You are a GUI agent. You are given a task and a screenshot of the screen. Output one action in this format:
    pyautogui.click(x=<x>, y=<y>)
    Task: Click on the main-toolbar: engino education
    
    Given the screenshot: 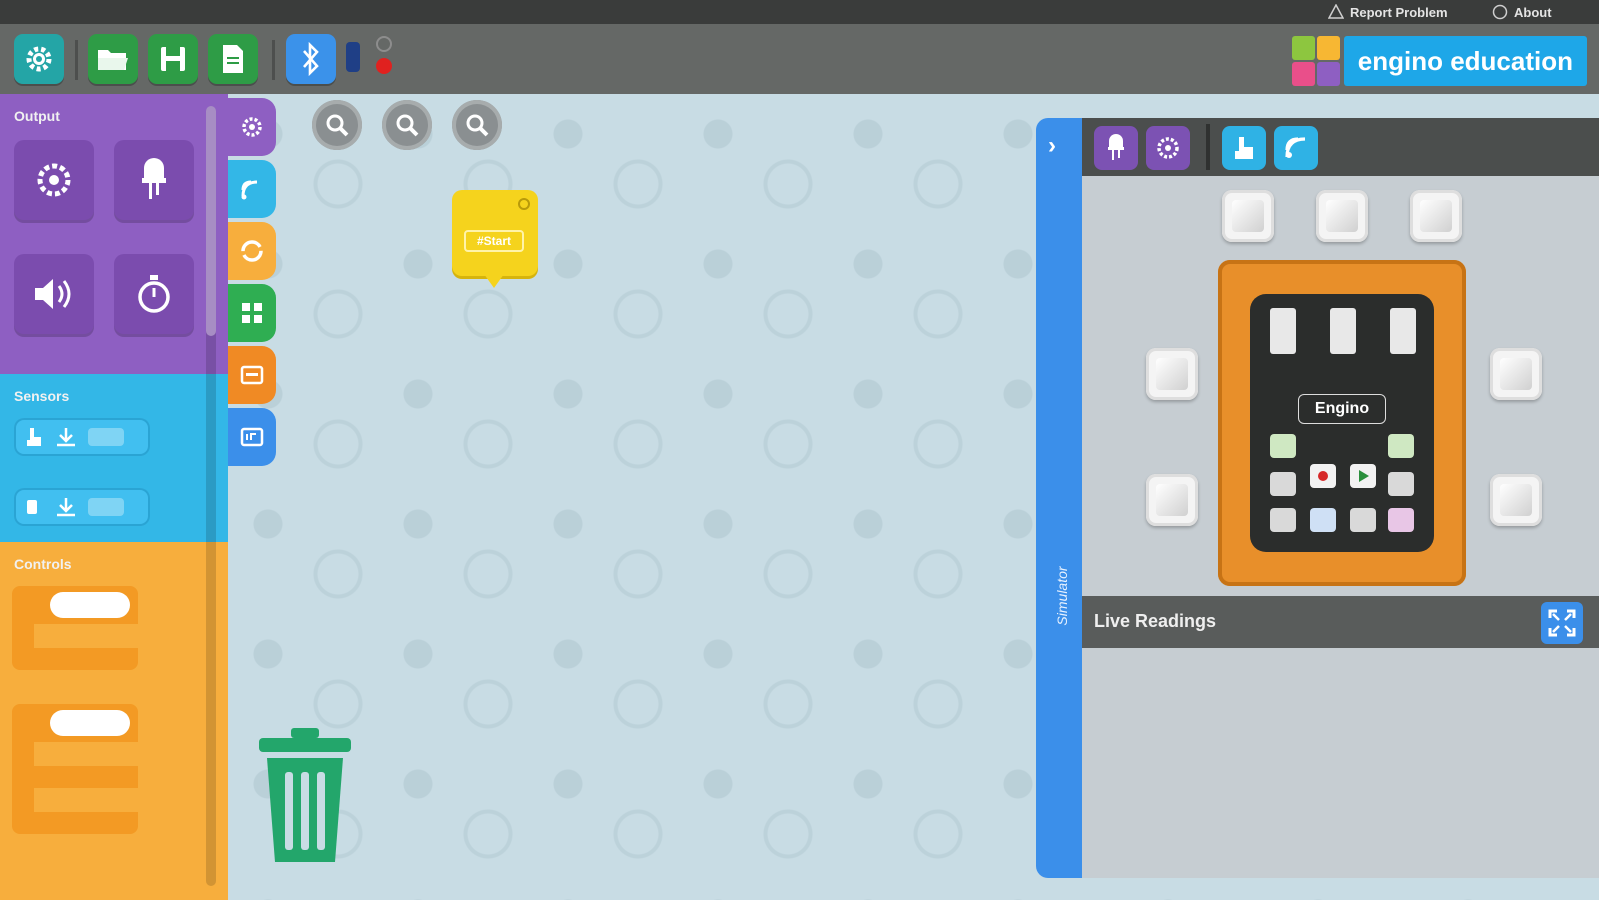 What is the action you would take?
    pyautogui.click(x=799, y=59)
    